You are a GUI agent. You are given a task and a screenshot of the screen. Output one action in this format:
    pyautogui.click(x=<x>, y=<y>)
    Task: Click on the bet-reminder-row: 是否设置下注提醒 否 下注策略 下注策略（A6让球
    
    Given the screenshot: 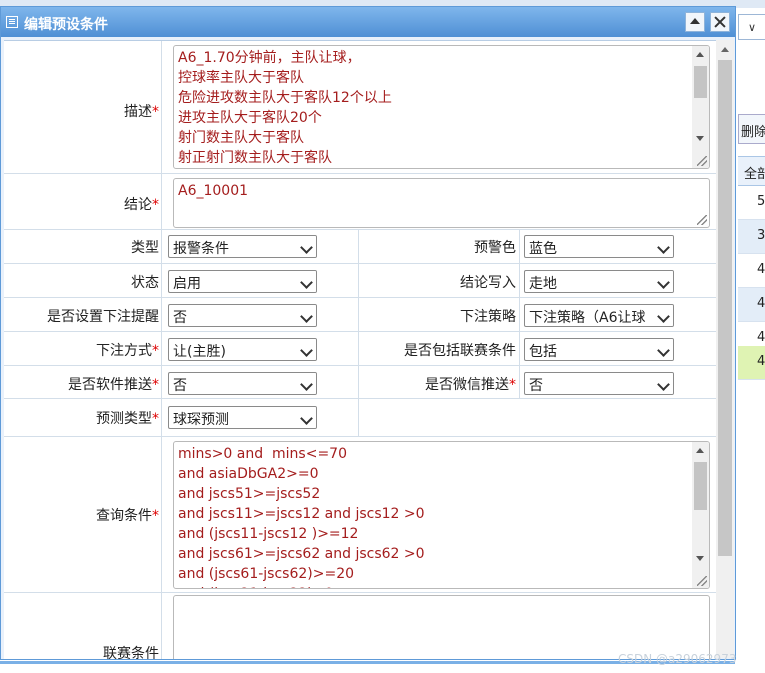 What is the action you would take?
    pyautogui.click(x=360, y=315)
    